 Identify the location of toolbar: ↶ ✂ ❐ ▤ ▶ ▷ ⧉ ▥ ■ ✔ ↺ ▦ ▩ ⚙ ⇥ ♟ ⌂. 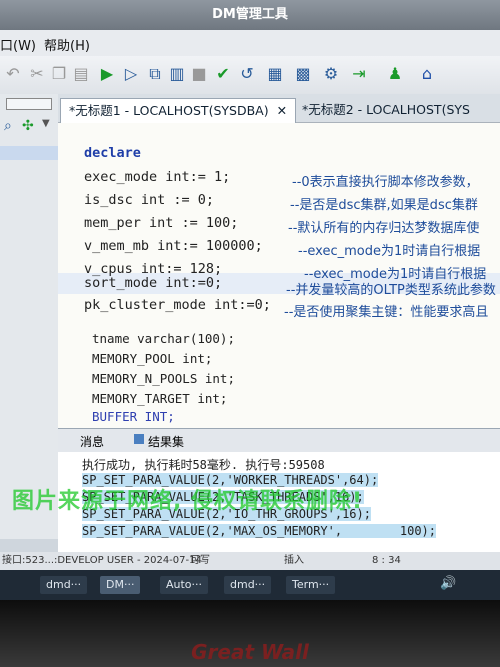
(250, 75).